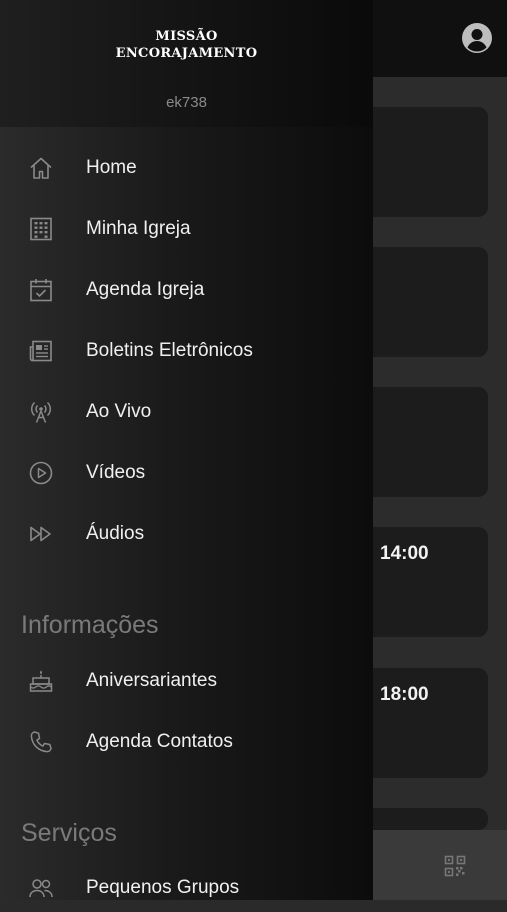 The height and width of the screenshot is (912, 507). Describe the element at coordinates (41, 473) in the screenshot. I see `play-circle-icon` at that location.